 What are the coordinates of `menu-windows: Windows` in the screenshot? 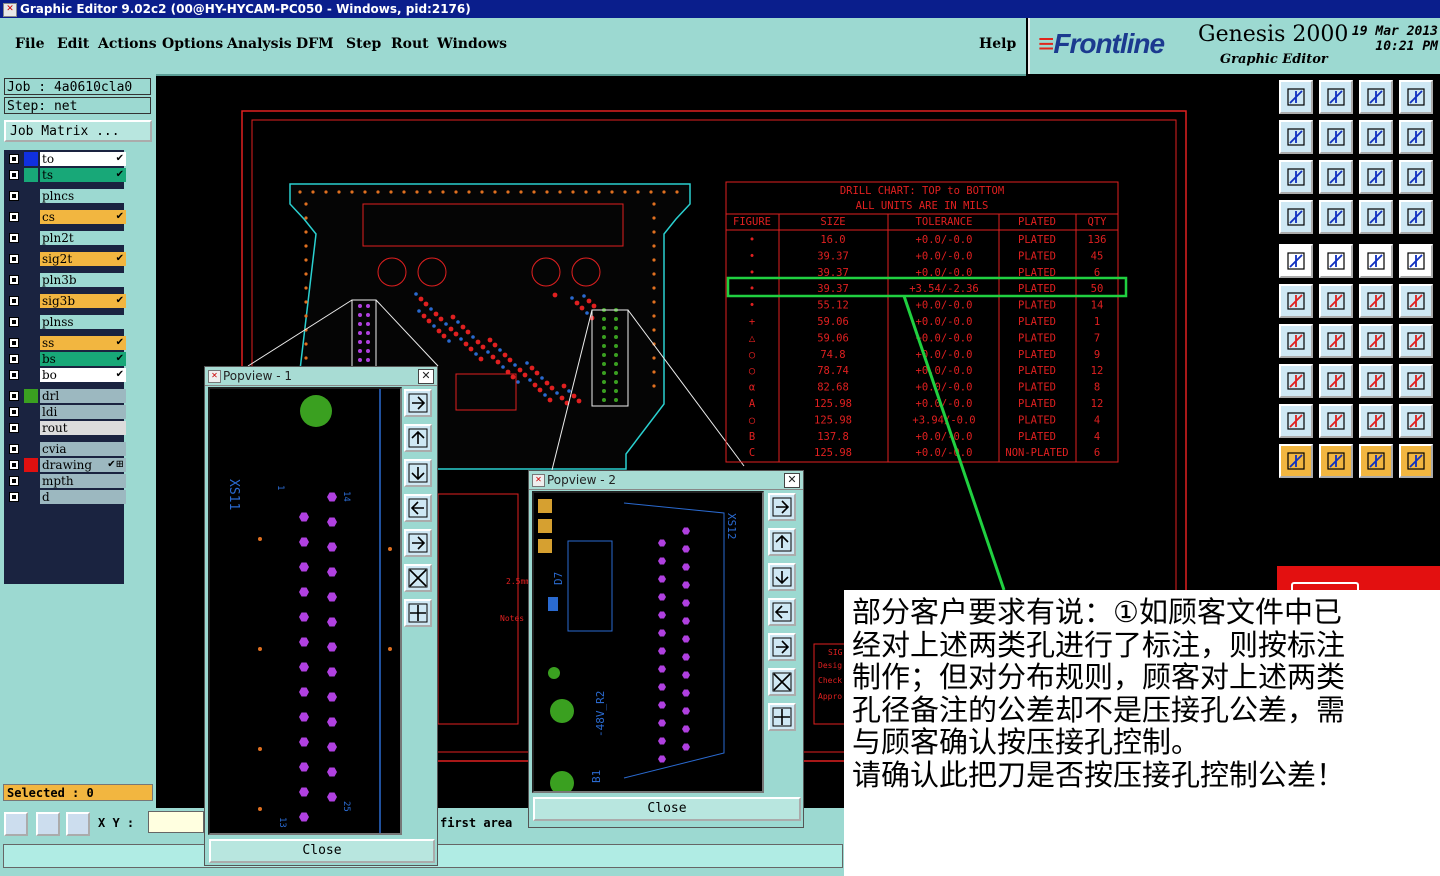 It's located at (472, 44).